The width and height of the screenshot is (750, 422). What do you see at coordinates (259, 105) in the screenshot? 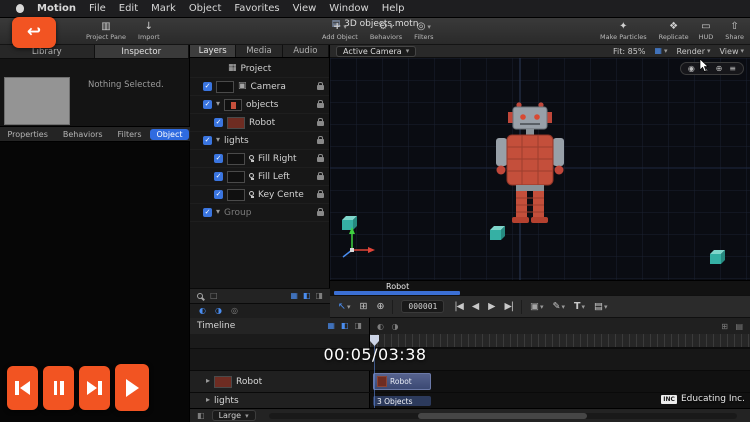
I see `layer-row-objects-group: objects` at bounding box center [259, 105].